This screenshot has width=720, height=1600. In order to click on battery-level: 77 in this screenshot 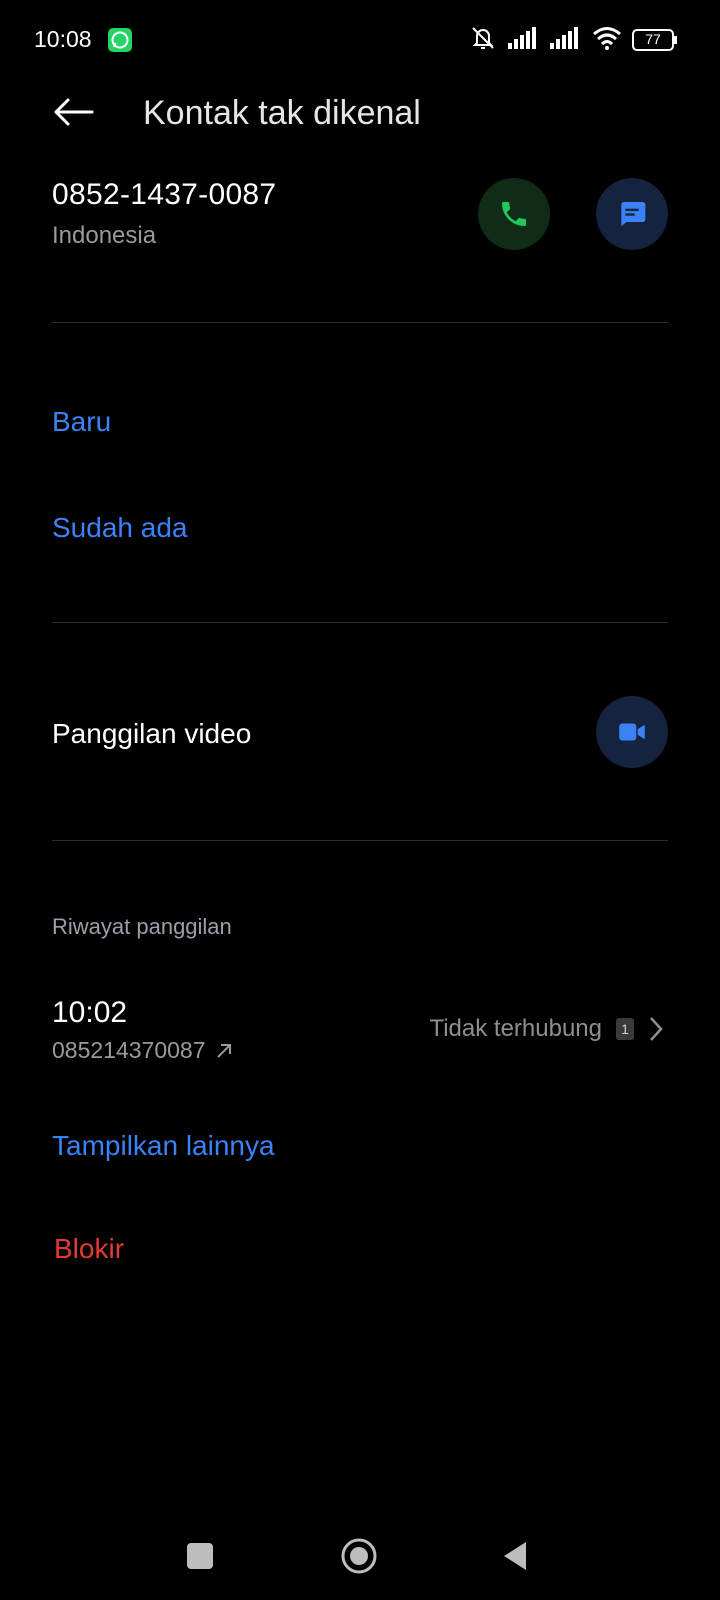, I will do `click(653, 39)`.